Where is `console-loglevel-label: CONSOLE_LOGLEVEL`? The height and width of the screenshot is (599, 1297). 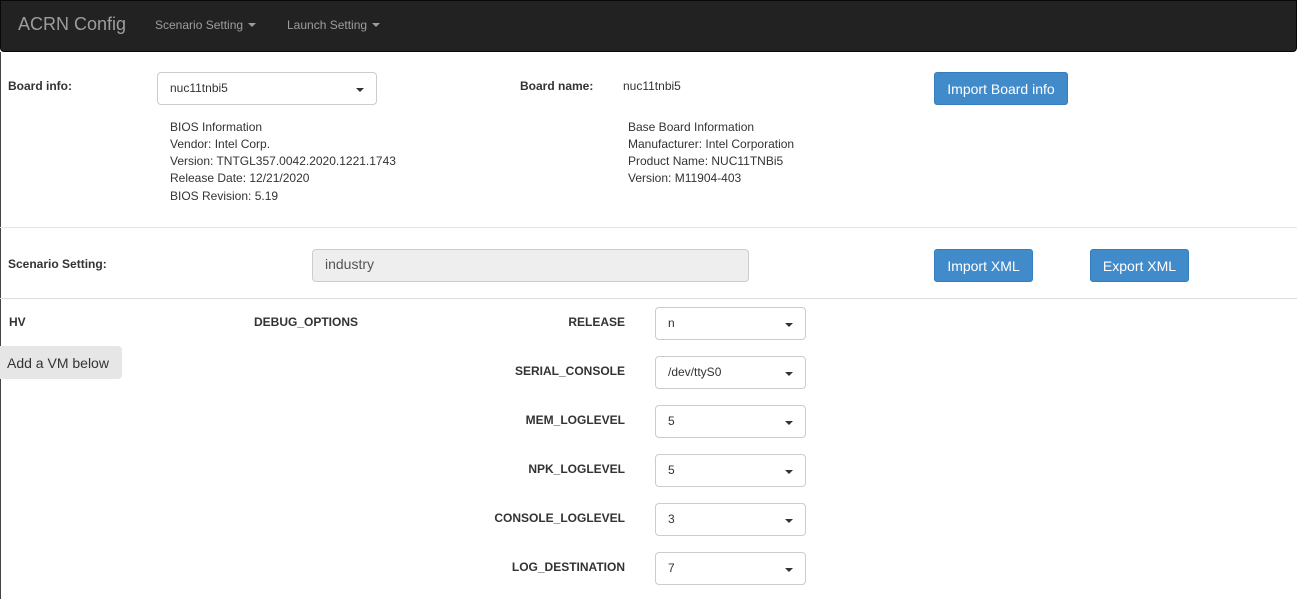 console-loglevel-label: CONSOLE_LOGLEVEL is located at coordinates (559, 518).